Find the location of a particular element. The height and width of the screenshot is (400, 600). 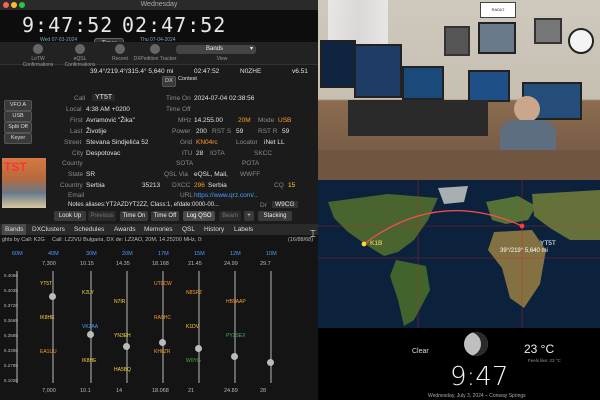

time-on-button: Time On is located at coordinates (134, 216).